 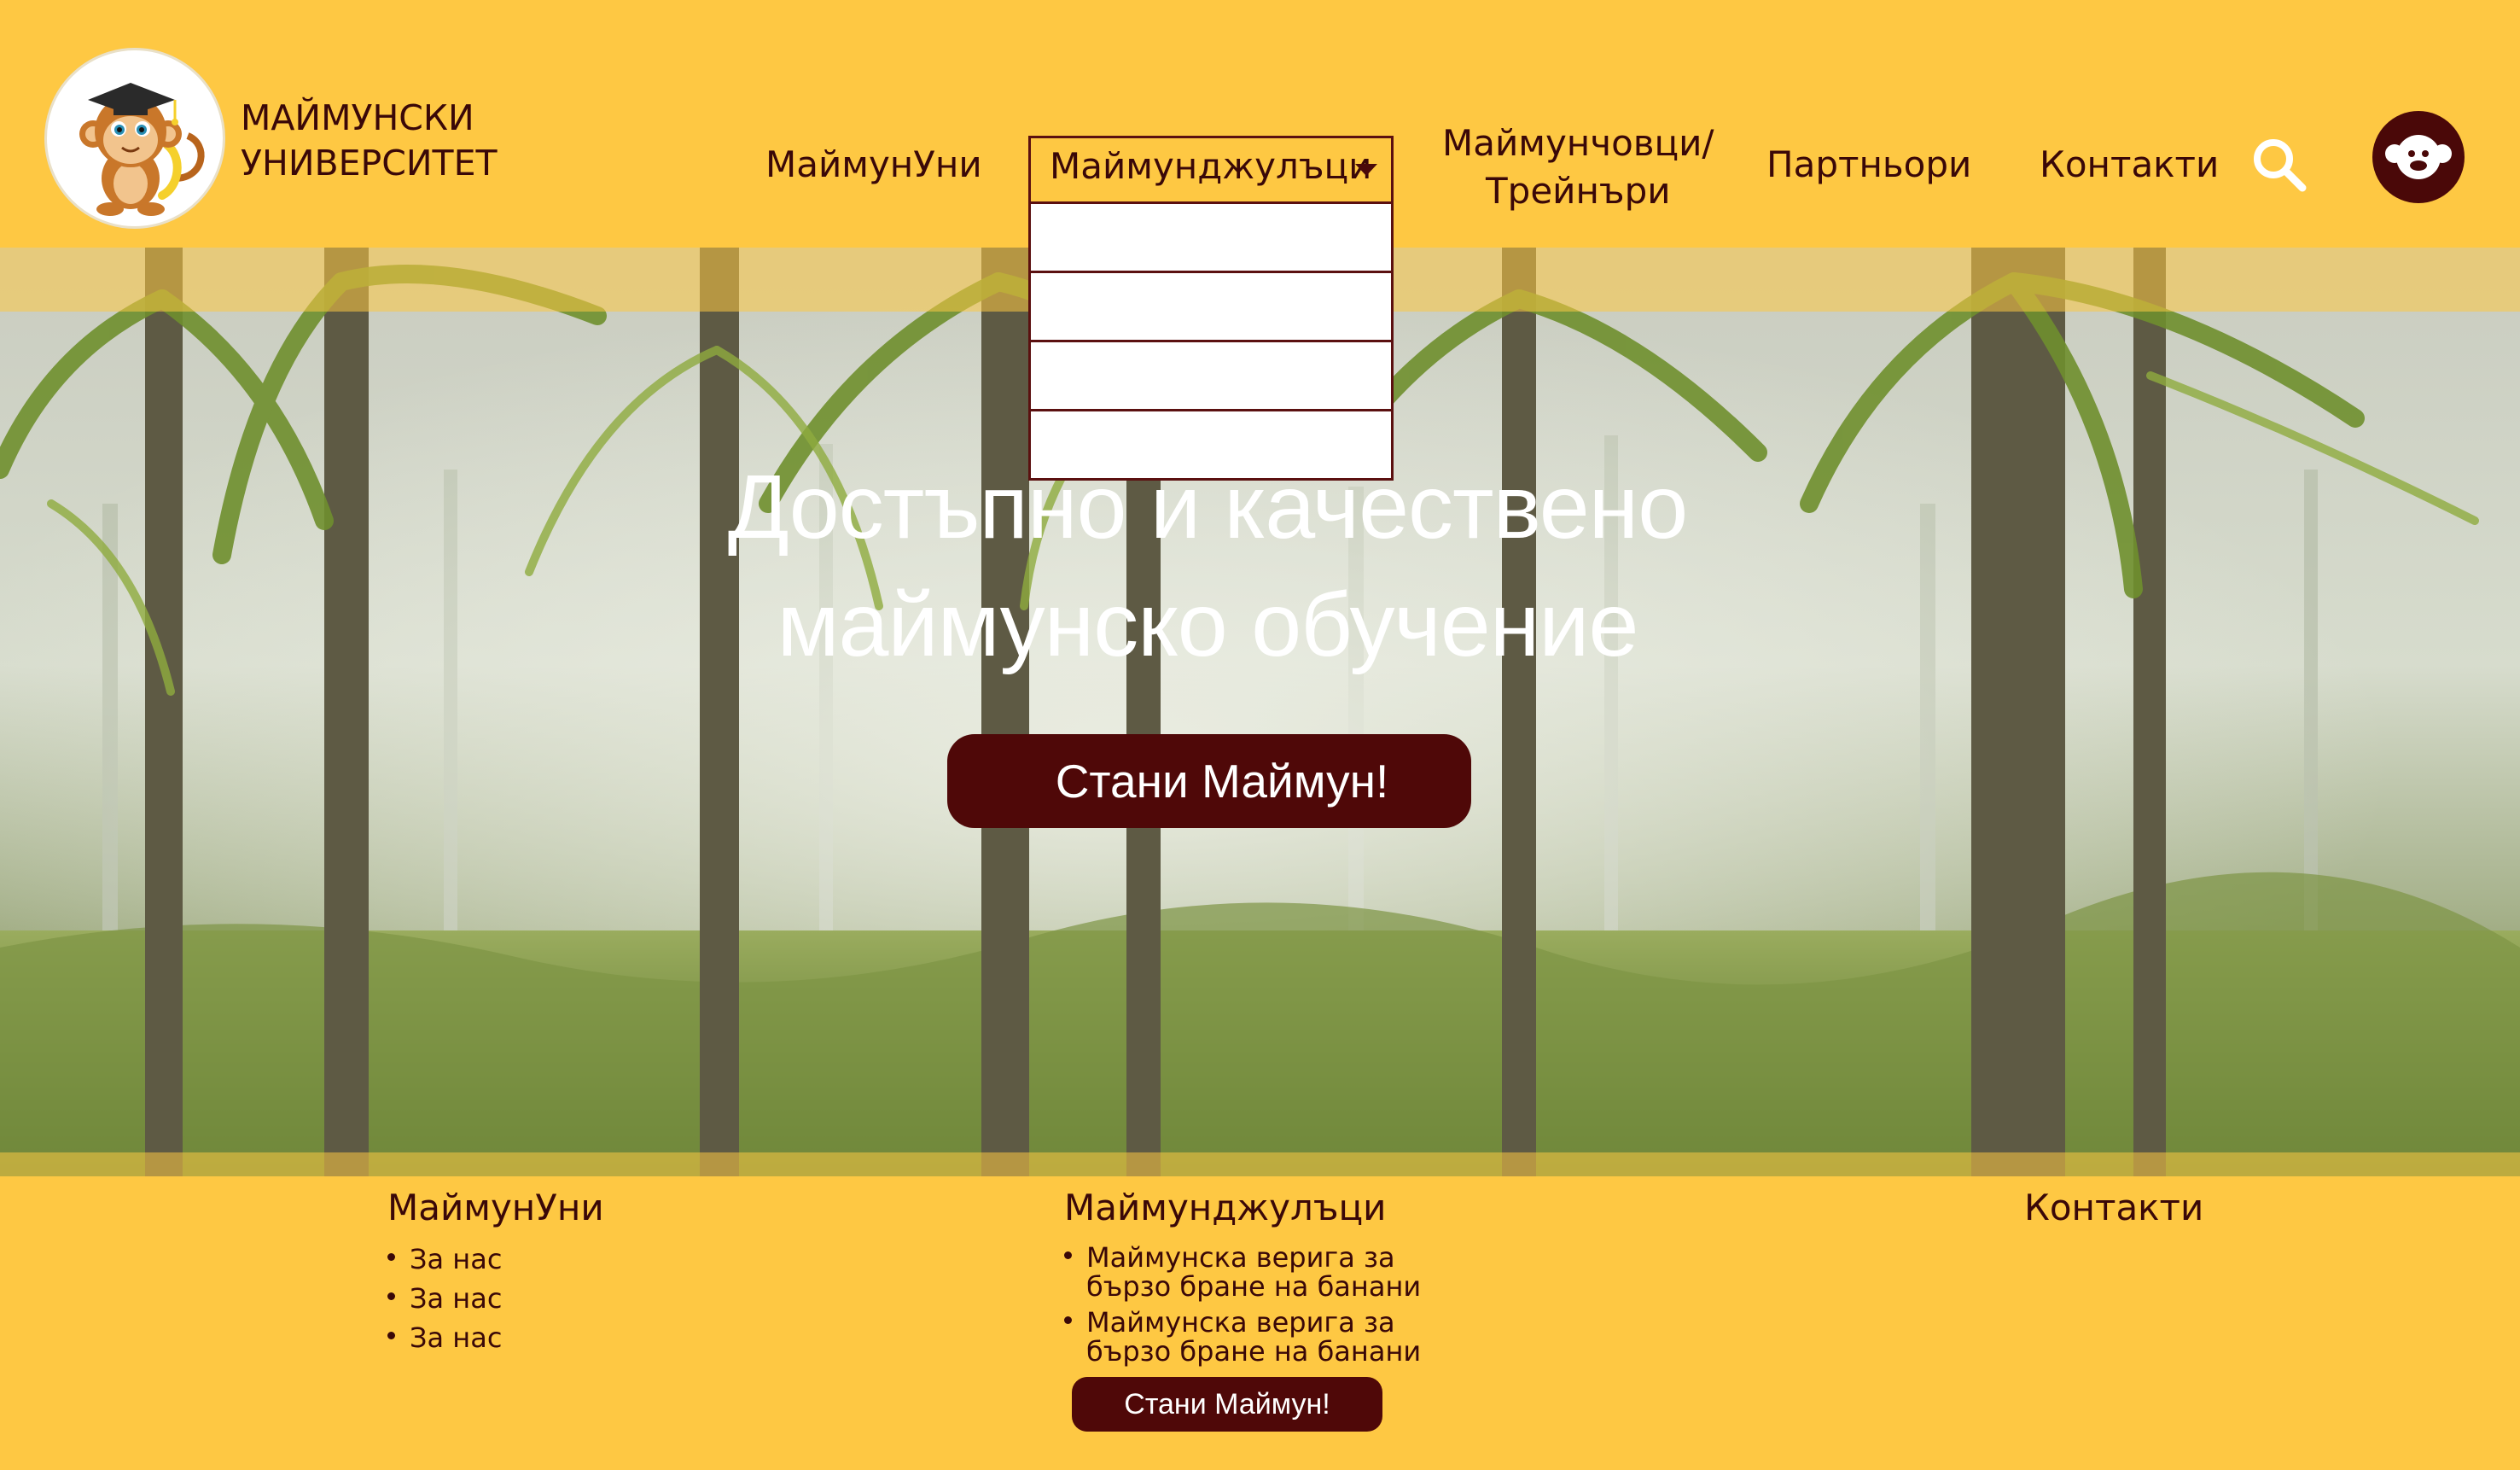 I want to click on nav-item-trainers-line1: Маймунчовци/, so click(x=1578, y=143).